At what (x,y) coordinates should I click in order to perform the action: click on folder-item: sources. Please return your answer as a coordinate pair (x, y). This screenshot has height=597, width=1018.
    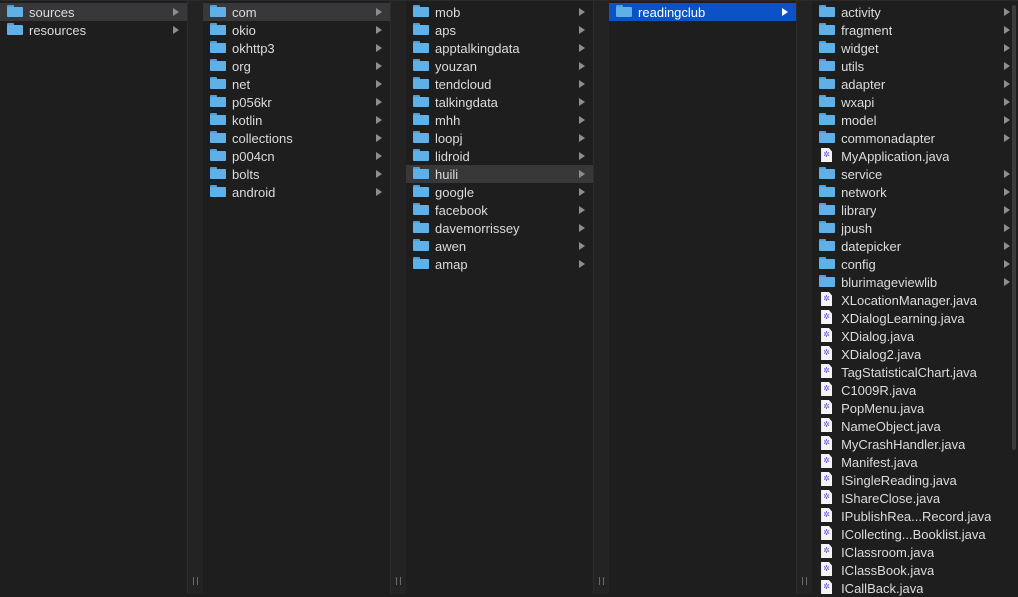
    Looking at the image, I should click on (94, 12).